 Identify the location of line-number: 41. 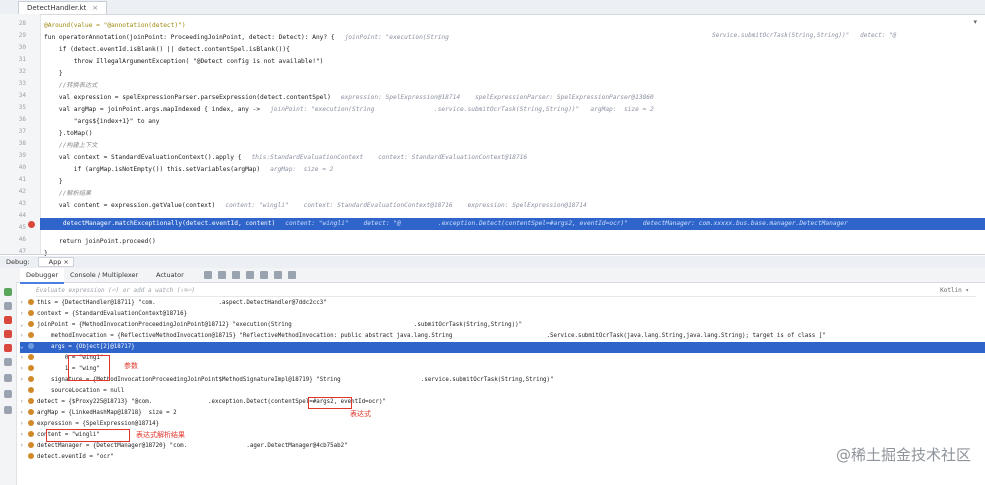
(22, 179).